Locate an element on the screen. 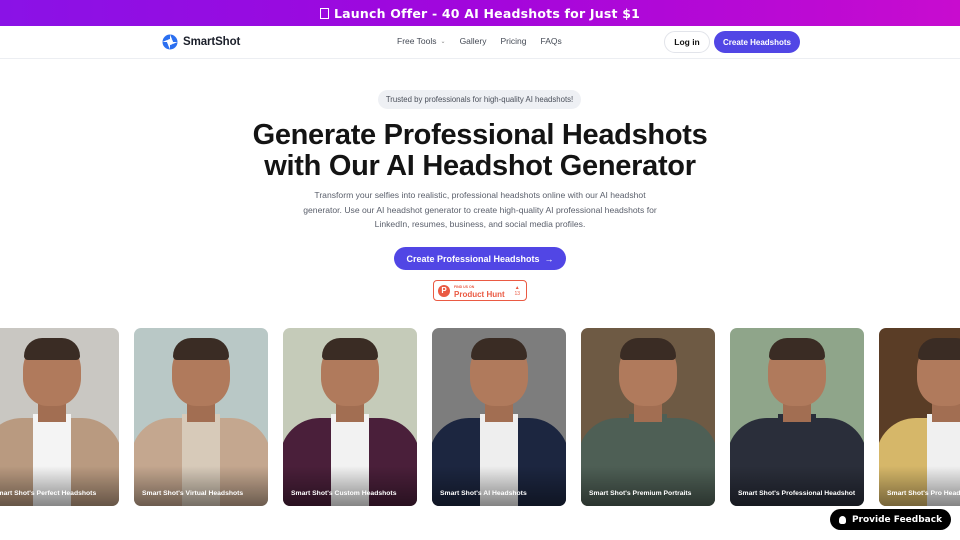 The height and width of the screenshot is (540, 960). nav-gallery: Gallery is located at coordinates (473, 41).